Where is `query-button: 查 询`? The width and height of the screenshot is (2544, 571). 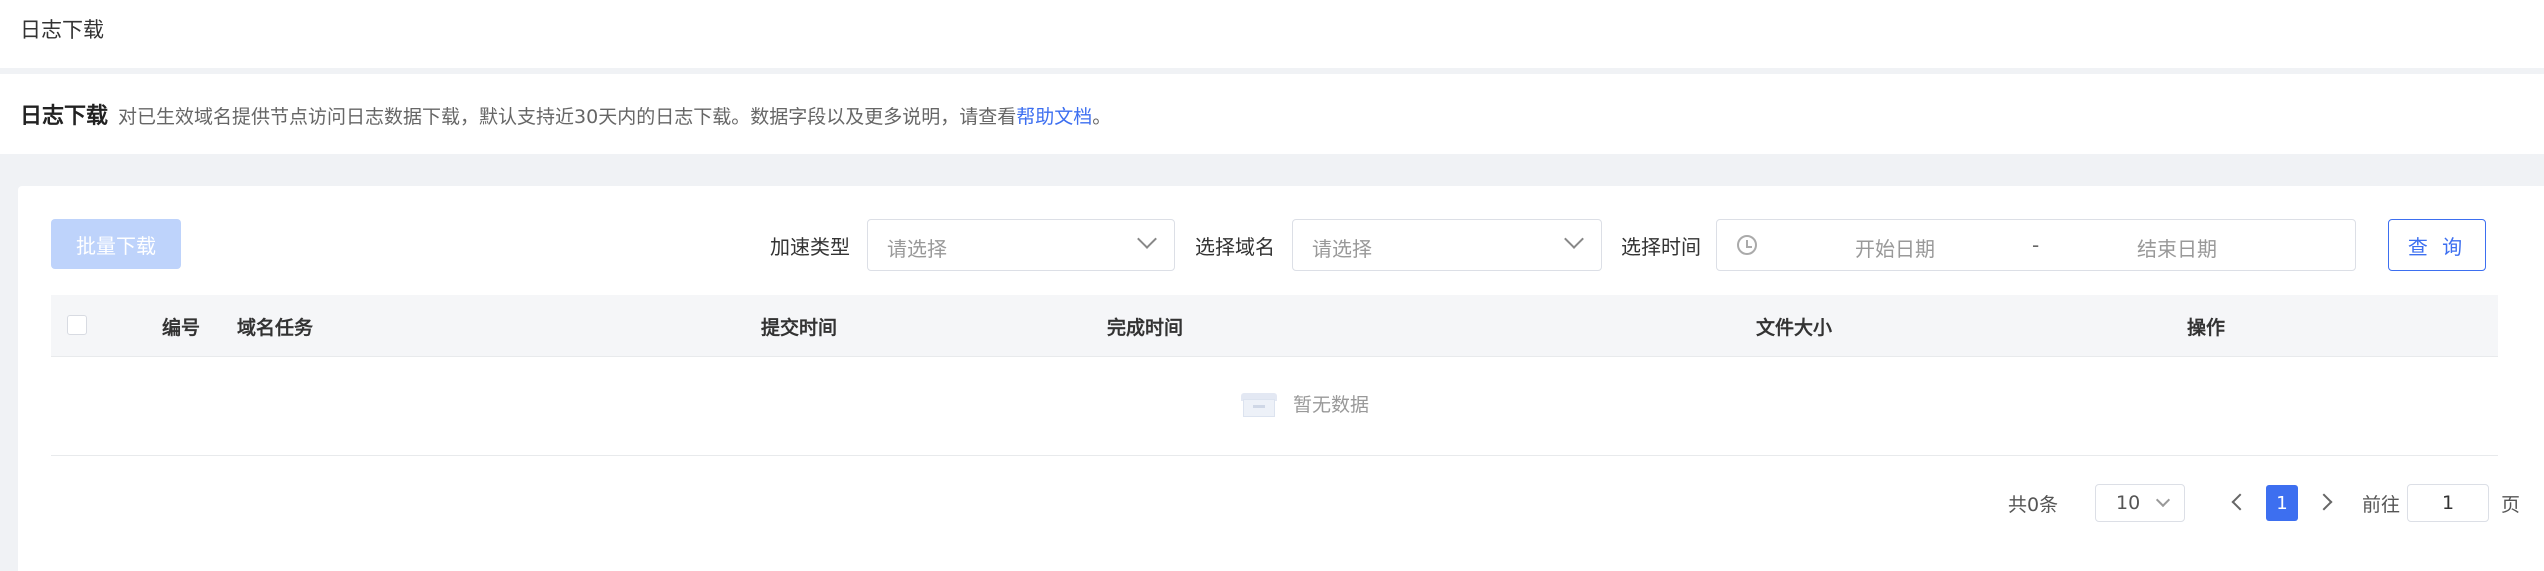 query-button: 查 询 is located at coordinates (2437, 245).